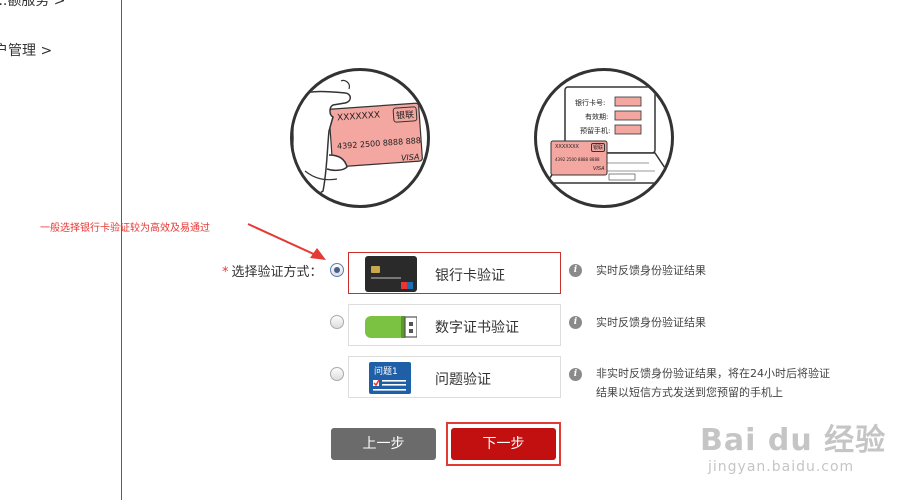  I want to click on annotation-arrow-icon, so click(286, 241).